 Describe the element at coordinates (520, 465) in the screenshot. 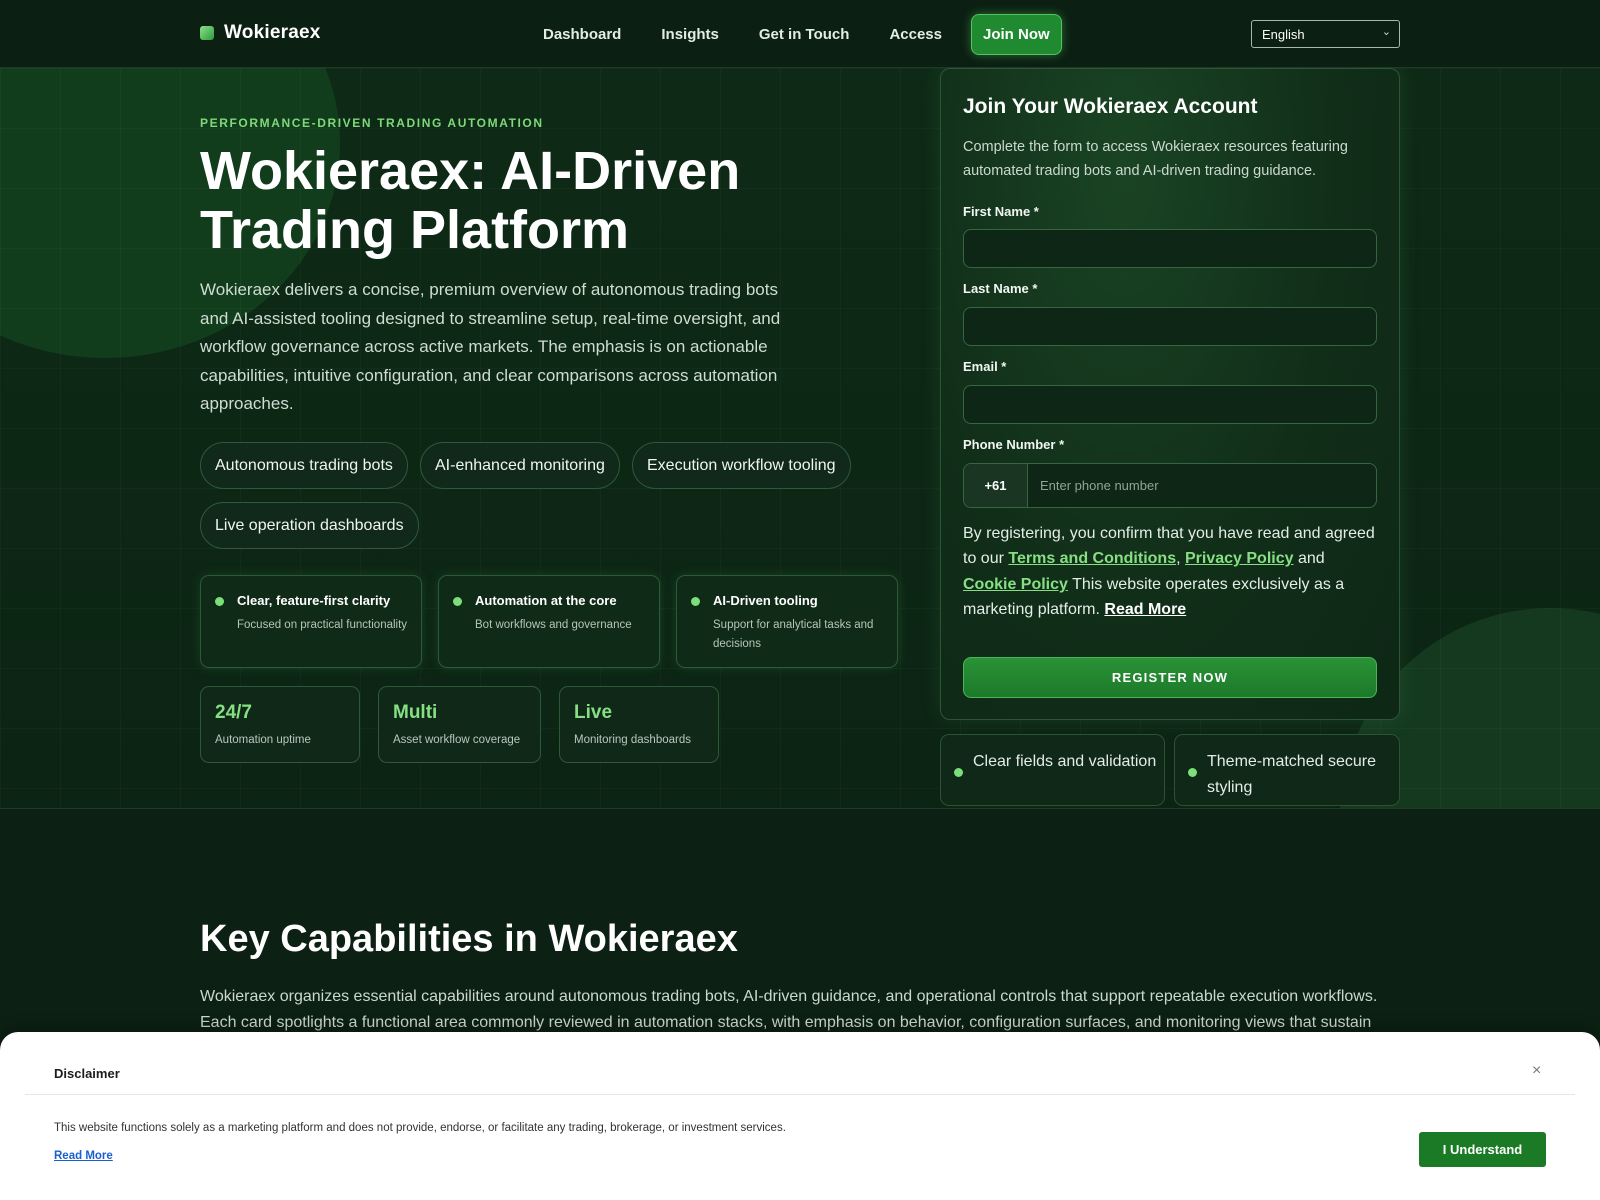

I see `chip-ai-monitoring: AI-enhanced monitoring` at that location.